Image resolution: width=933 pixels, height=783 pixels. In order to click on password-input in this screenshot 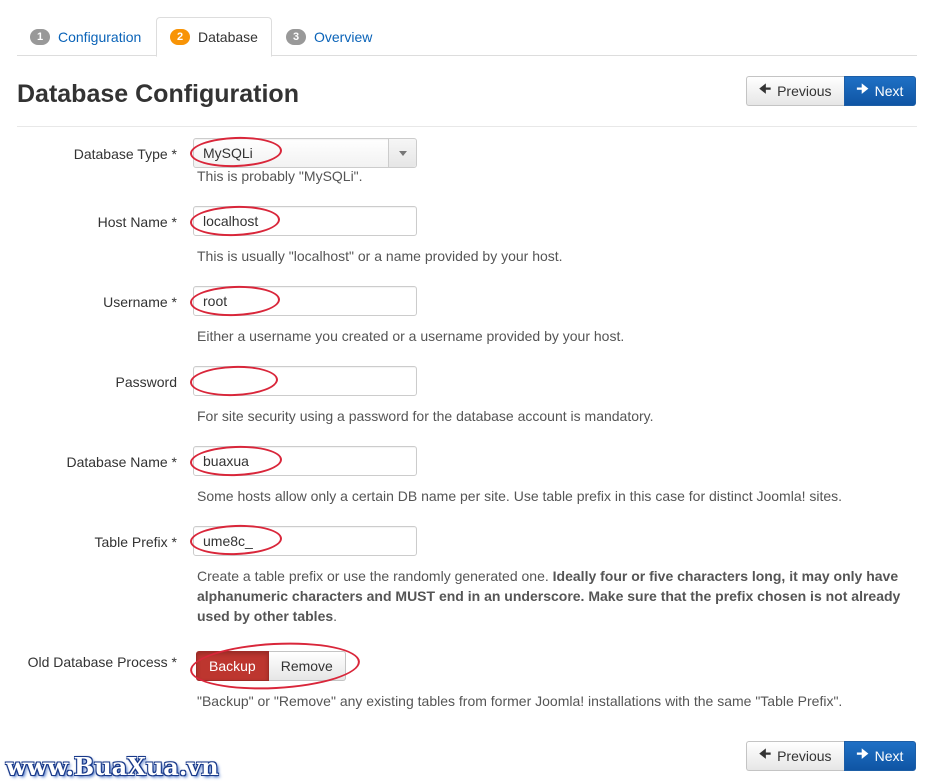, I will do `click(305, 381)`.